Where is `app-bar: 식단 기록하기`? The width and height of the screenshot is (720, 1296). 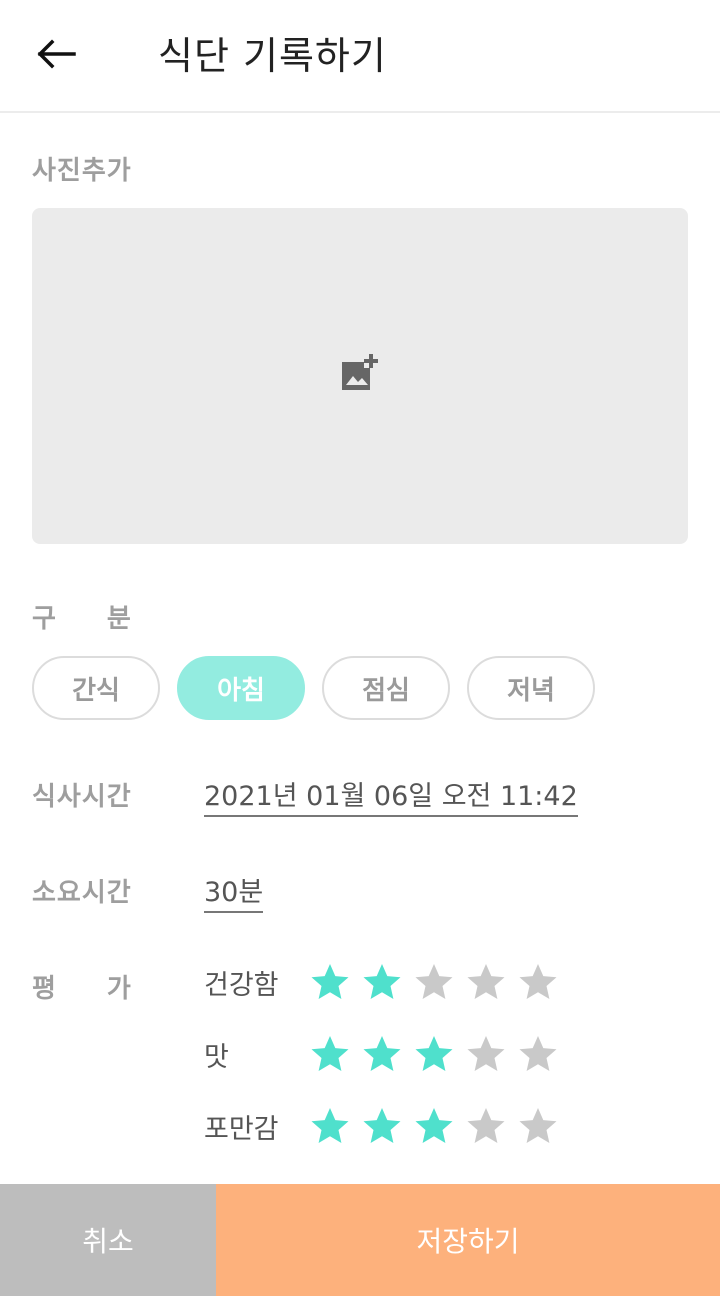 app-bar: 식단 기록하기 is located at coordinates (360, 56).